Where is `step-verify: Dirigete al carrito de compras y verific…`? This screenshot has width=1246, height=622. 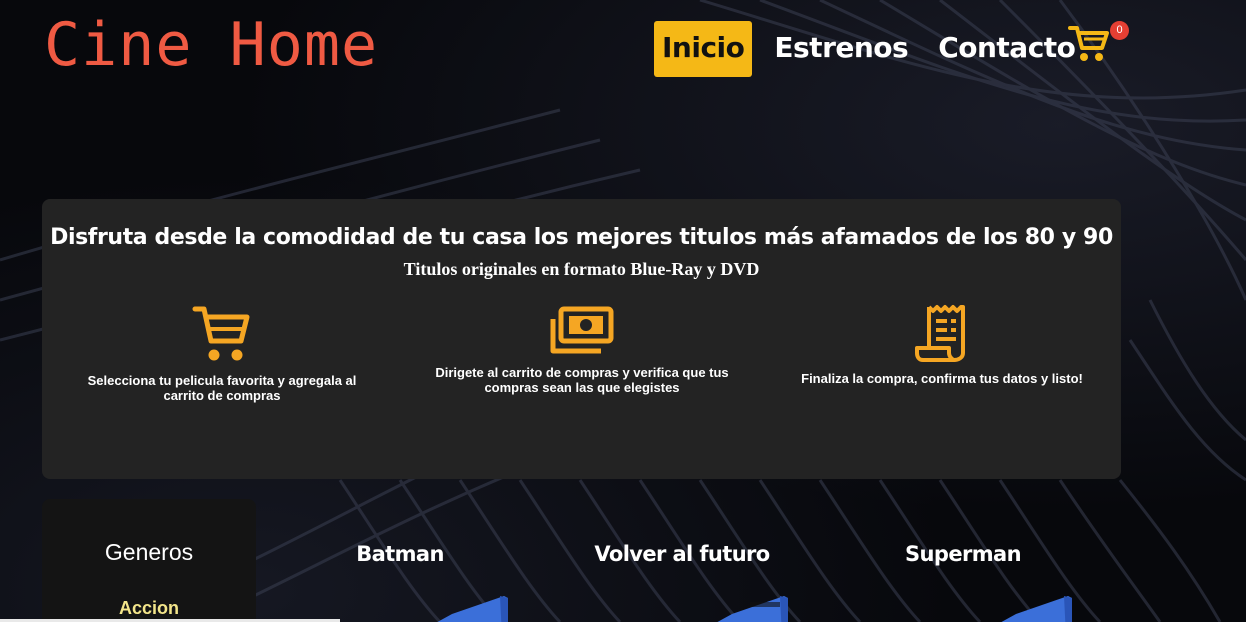 step-verify: Dirigete al carrito de compras y verific… is located at coordinates (582, 349).